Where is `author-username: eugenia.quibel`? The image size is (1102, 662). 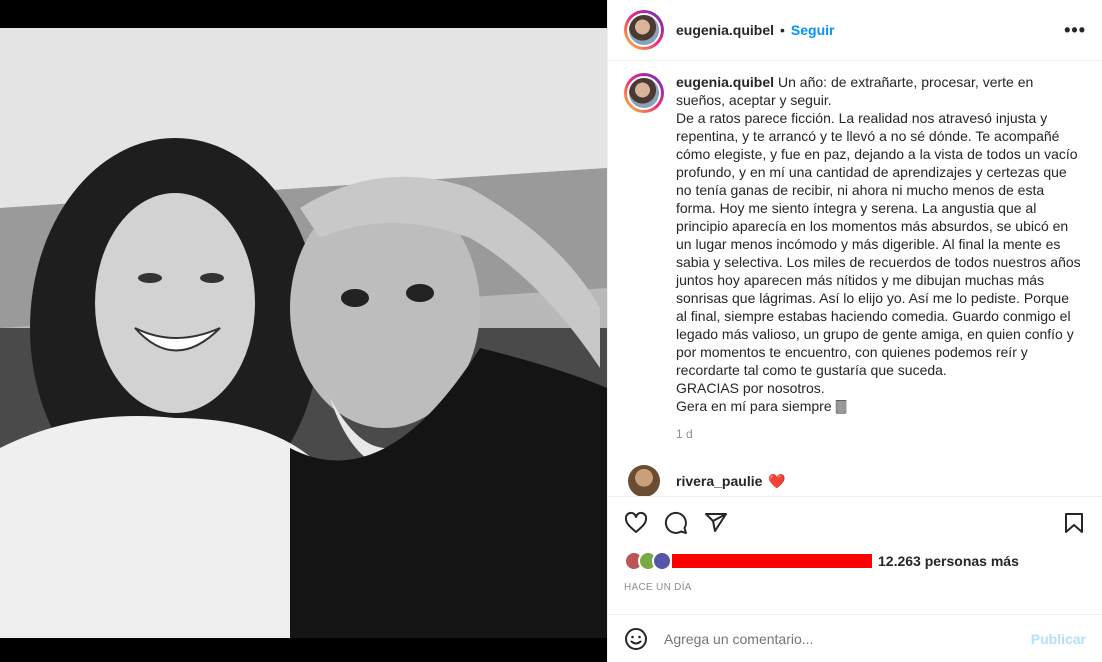 author-username: eugenia.quibel is located at coordinates (725, 30).